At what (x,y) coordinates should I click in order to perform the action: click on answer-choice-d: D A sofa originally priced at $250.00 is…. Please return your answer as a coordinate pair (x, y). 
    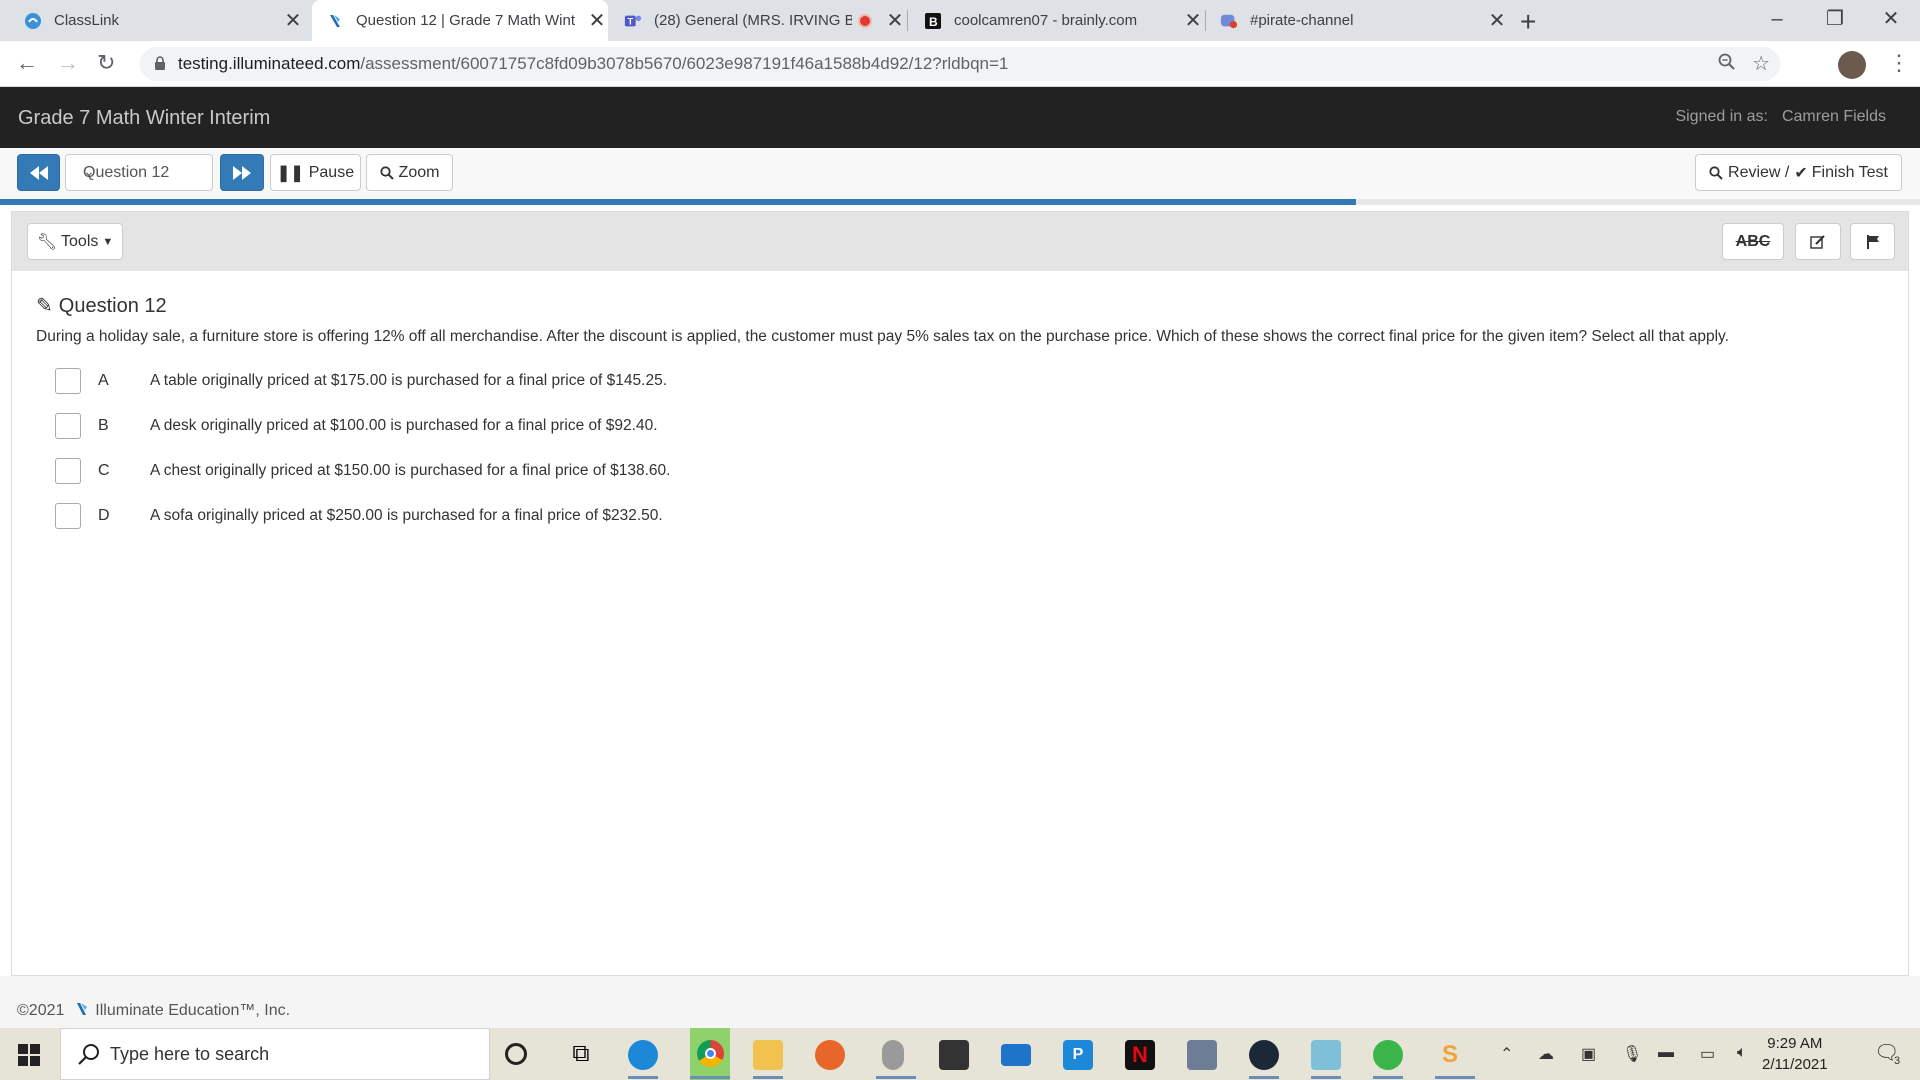
    Looking at the image, I should click on (359, 516).